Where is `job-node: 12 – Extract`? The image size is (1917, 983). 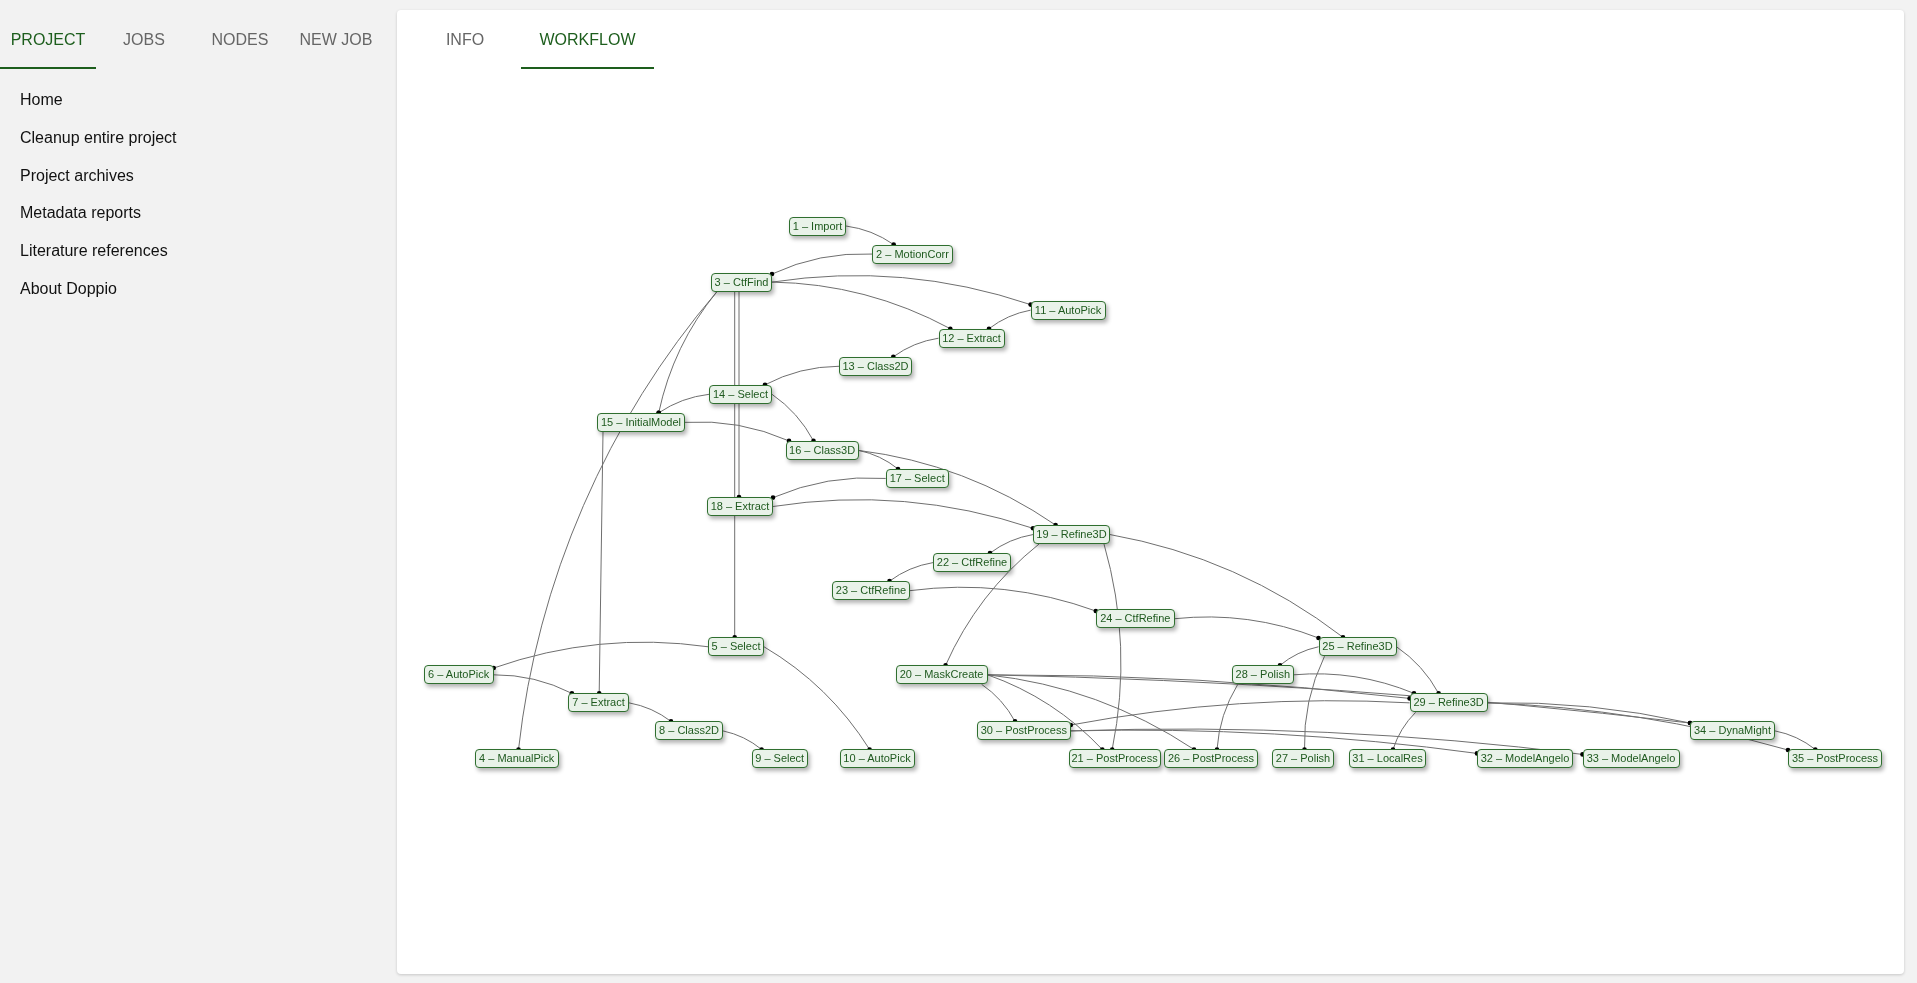 job-node: 12 – Extract is located at coordinates (971, 338).